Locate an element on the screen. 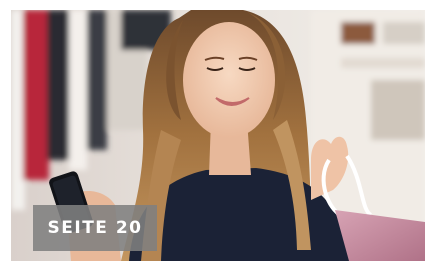 Image resolution: width=436 pixels, height=271 pixels. page-badge: SEITE 20 is located at coordinates (95, 228).